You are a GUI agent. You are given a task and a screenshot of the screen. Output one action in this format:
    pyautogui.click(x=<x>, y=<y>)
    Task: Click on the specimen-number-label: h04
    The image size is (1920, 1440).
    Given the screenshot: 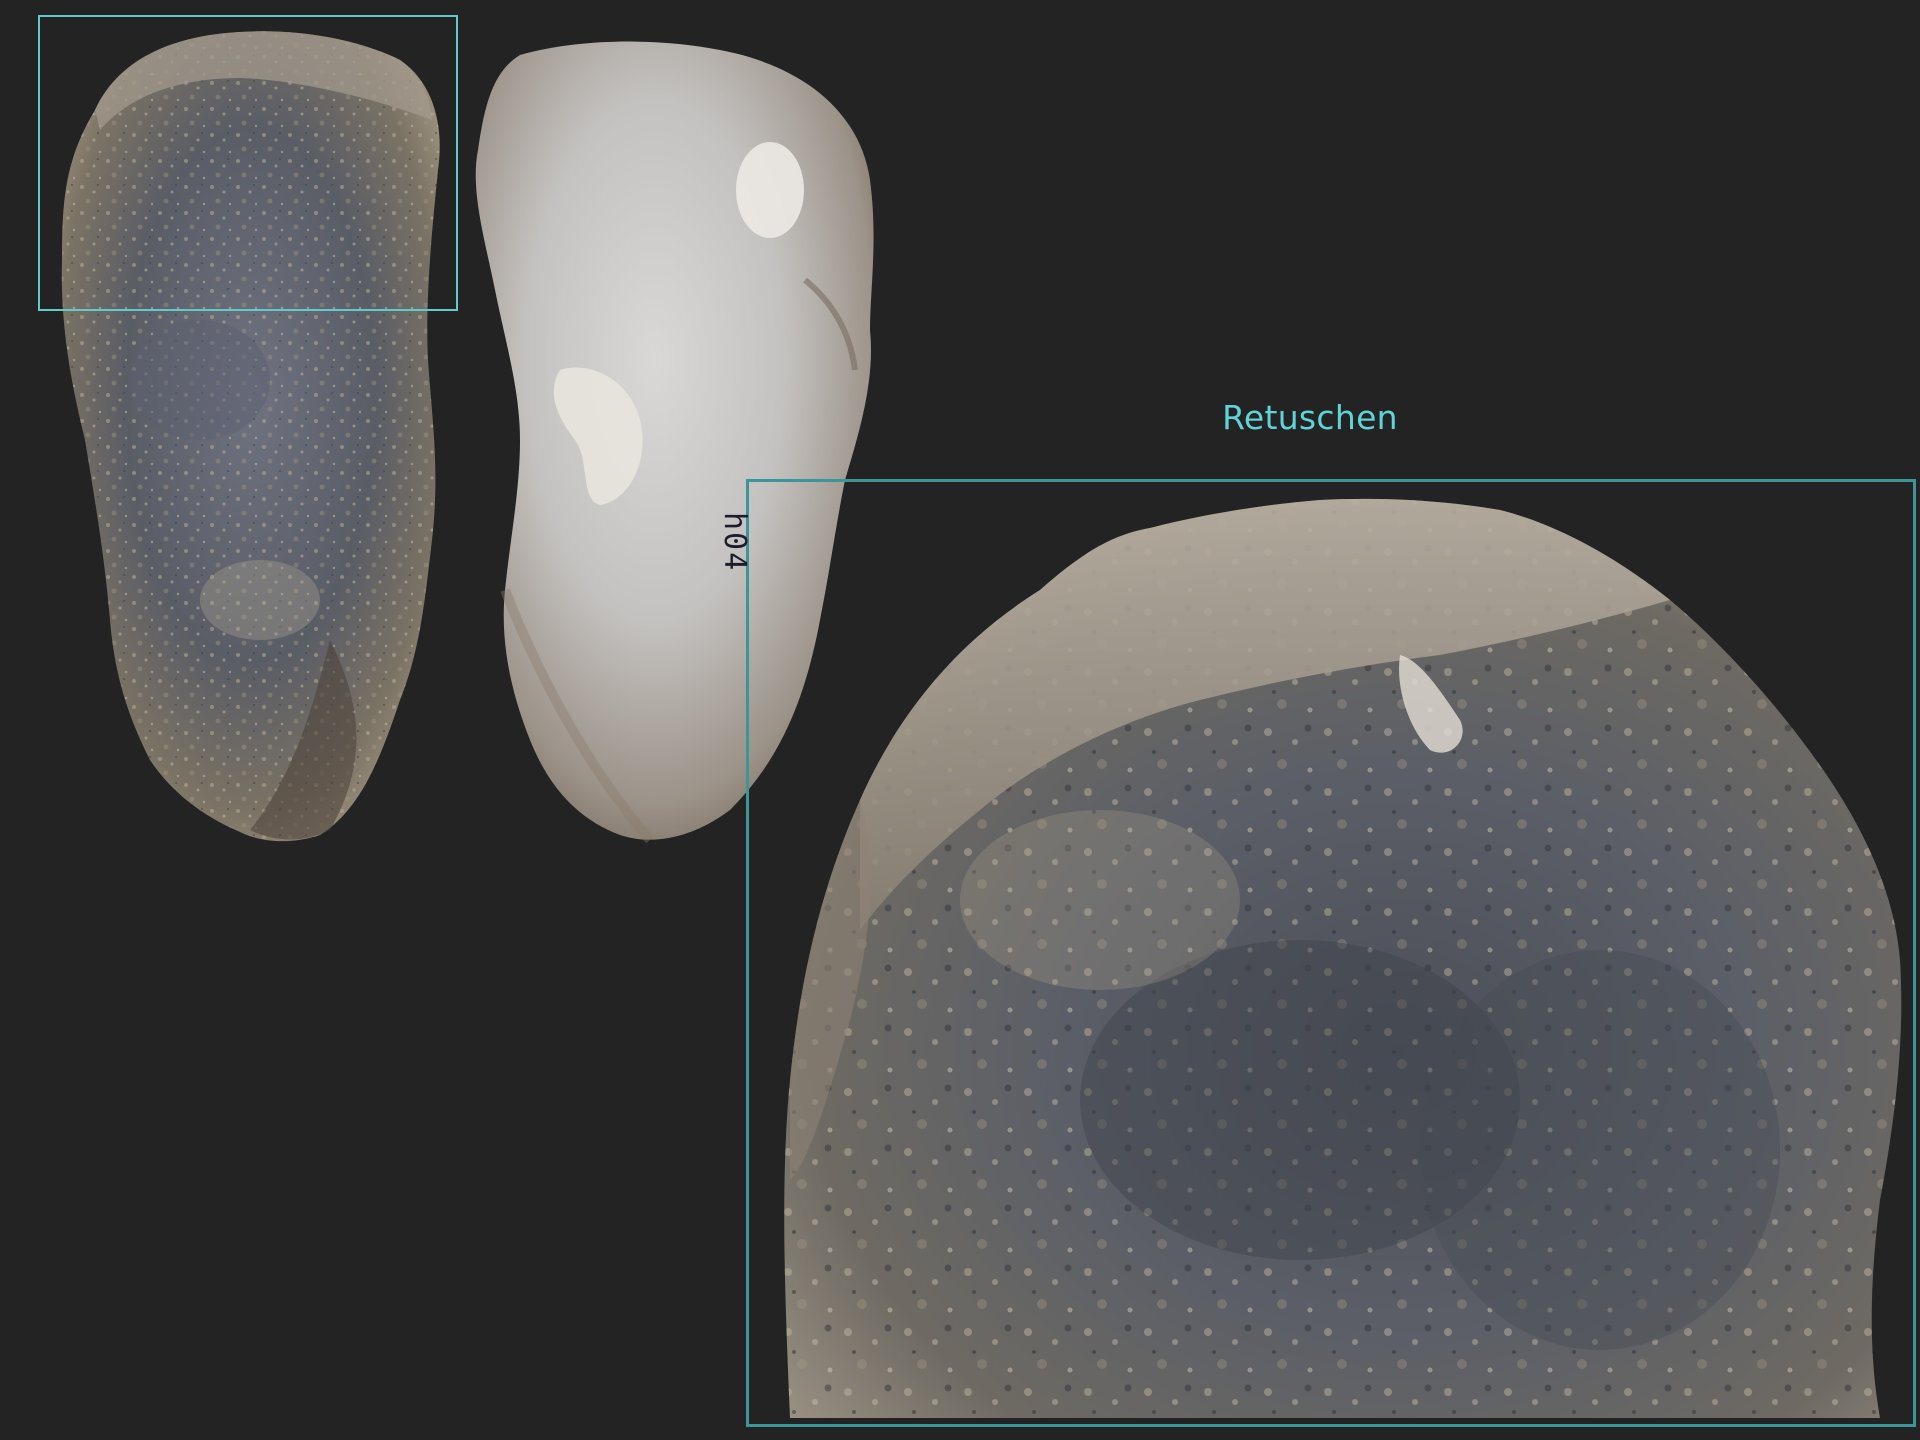 What is the action you would take?
    pyautogui.click(x=734, y=542)
    